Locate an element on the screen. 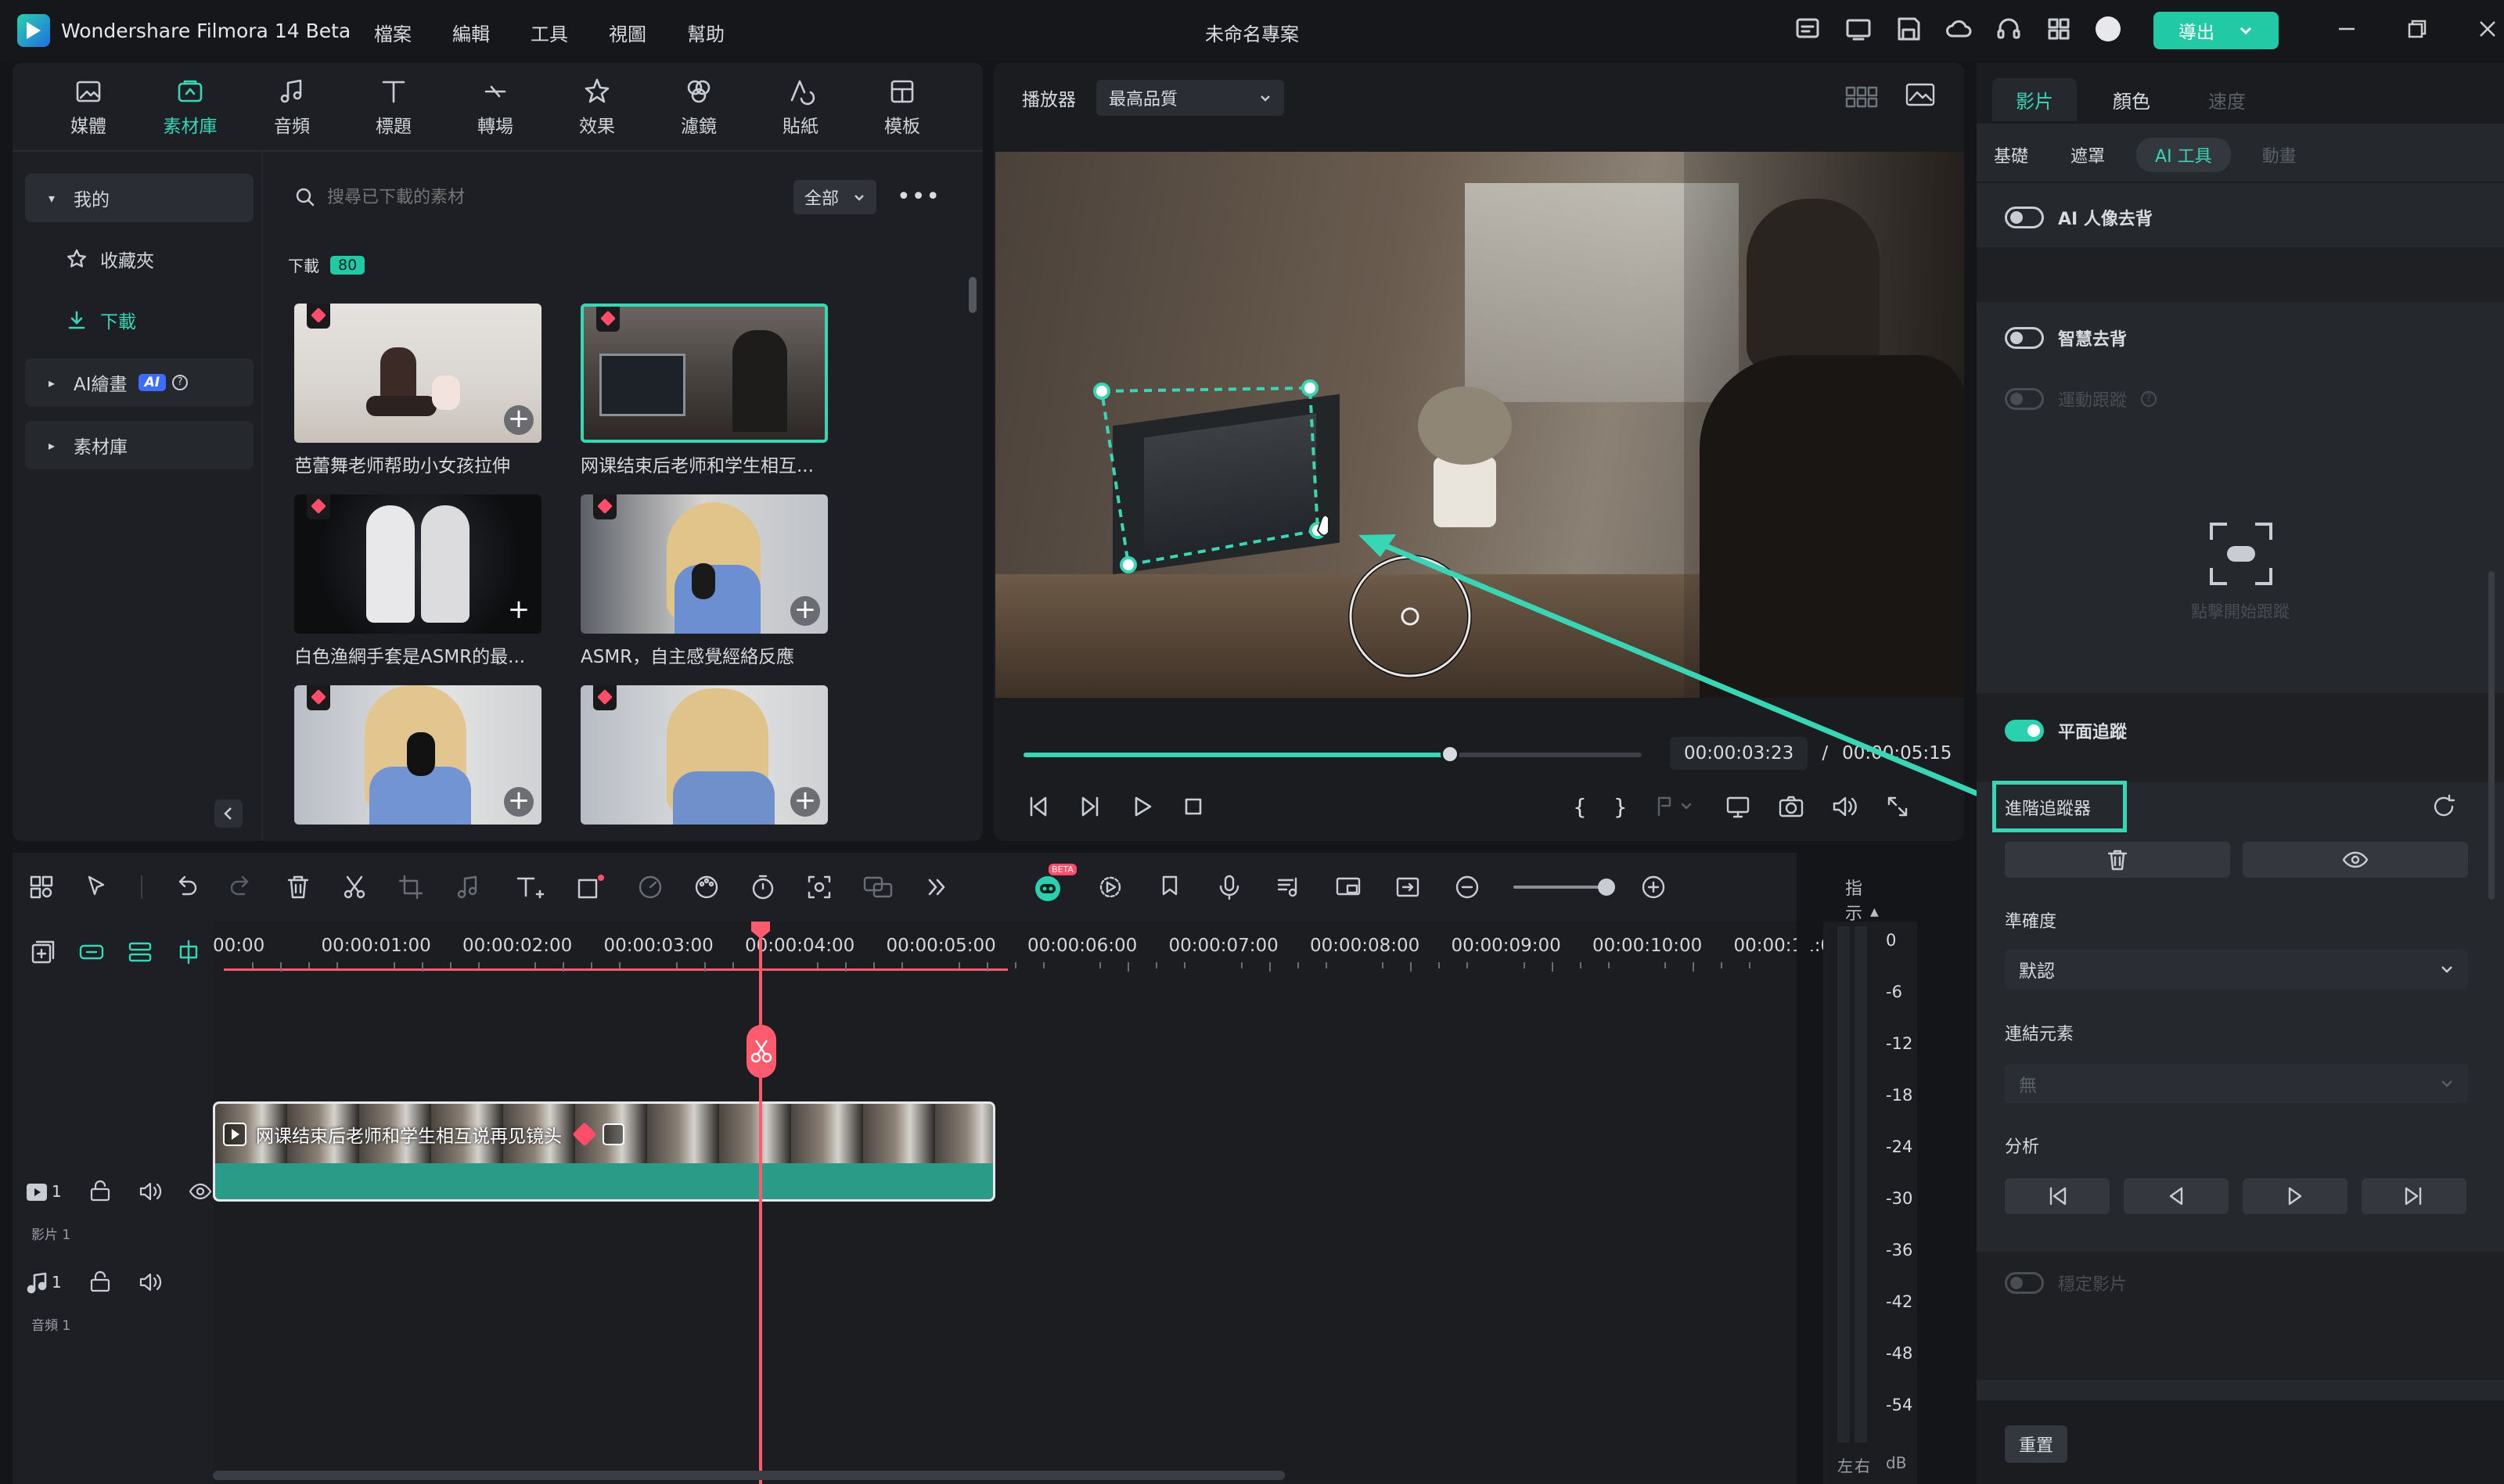 Image resolution: width=2504 pixels, height=1484 pixels. quality-dropdown: 最高品質 is located at coordinates (1190, 98).